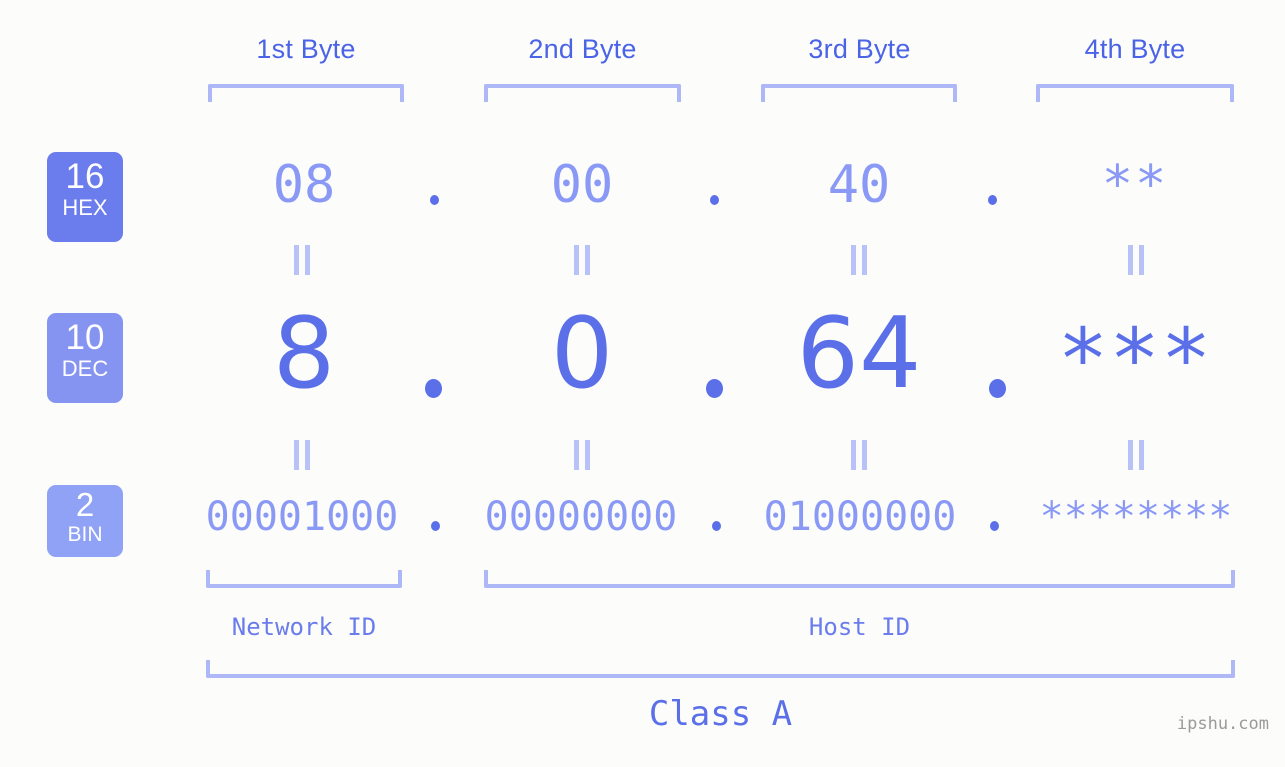 This screenshot has height=767, width=1285. I want to click on dec-byte-3-value: 64, so click(859, 354).